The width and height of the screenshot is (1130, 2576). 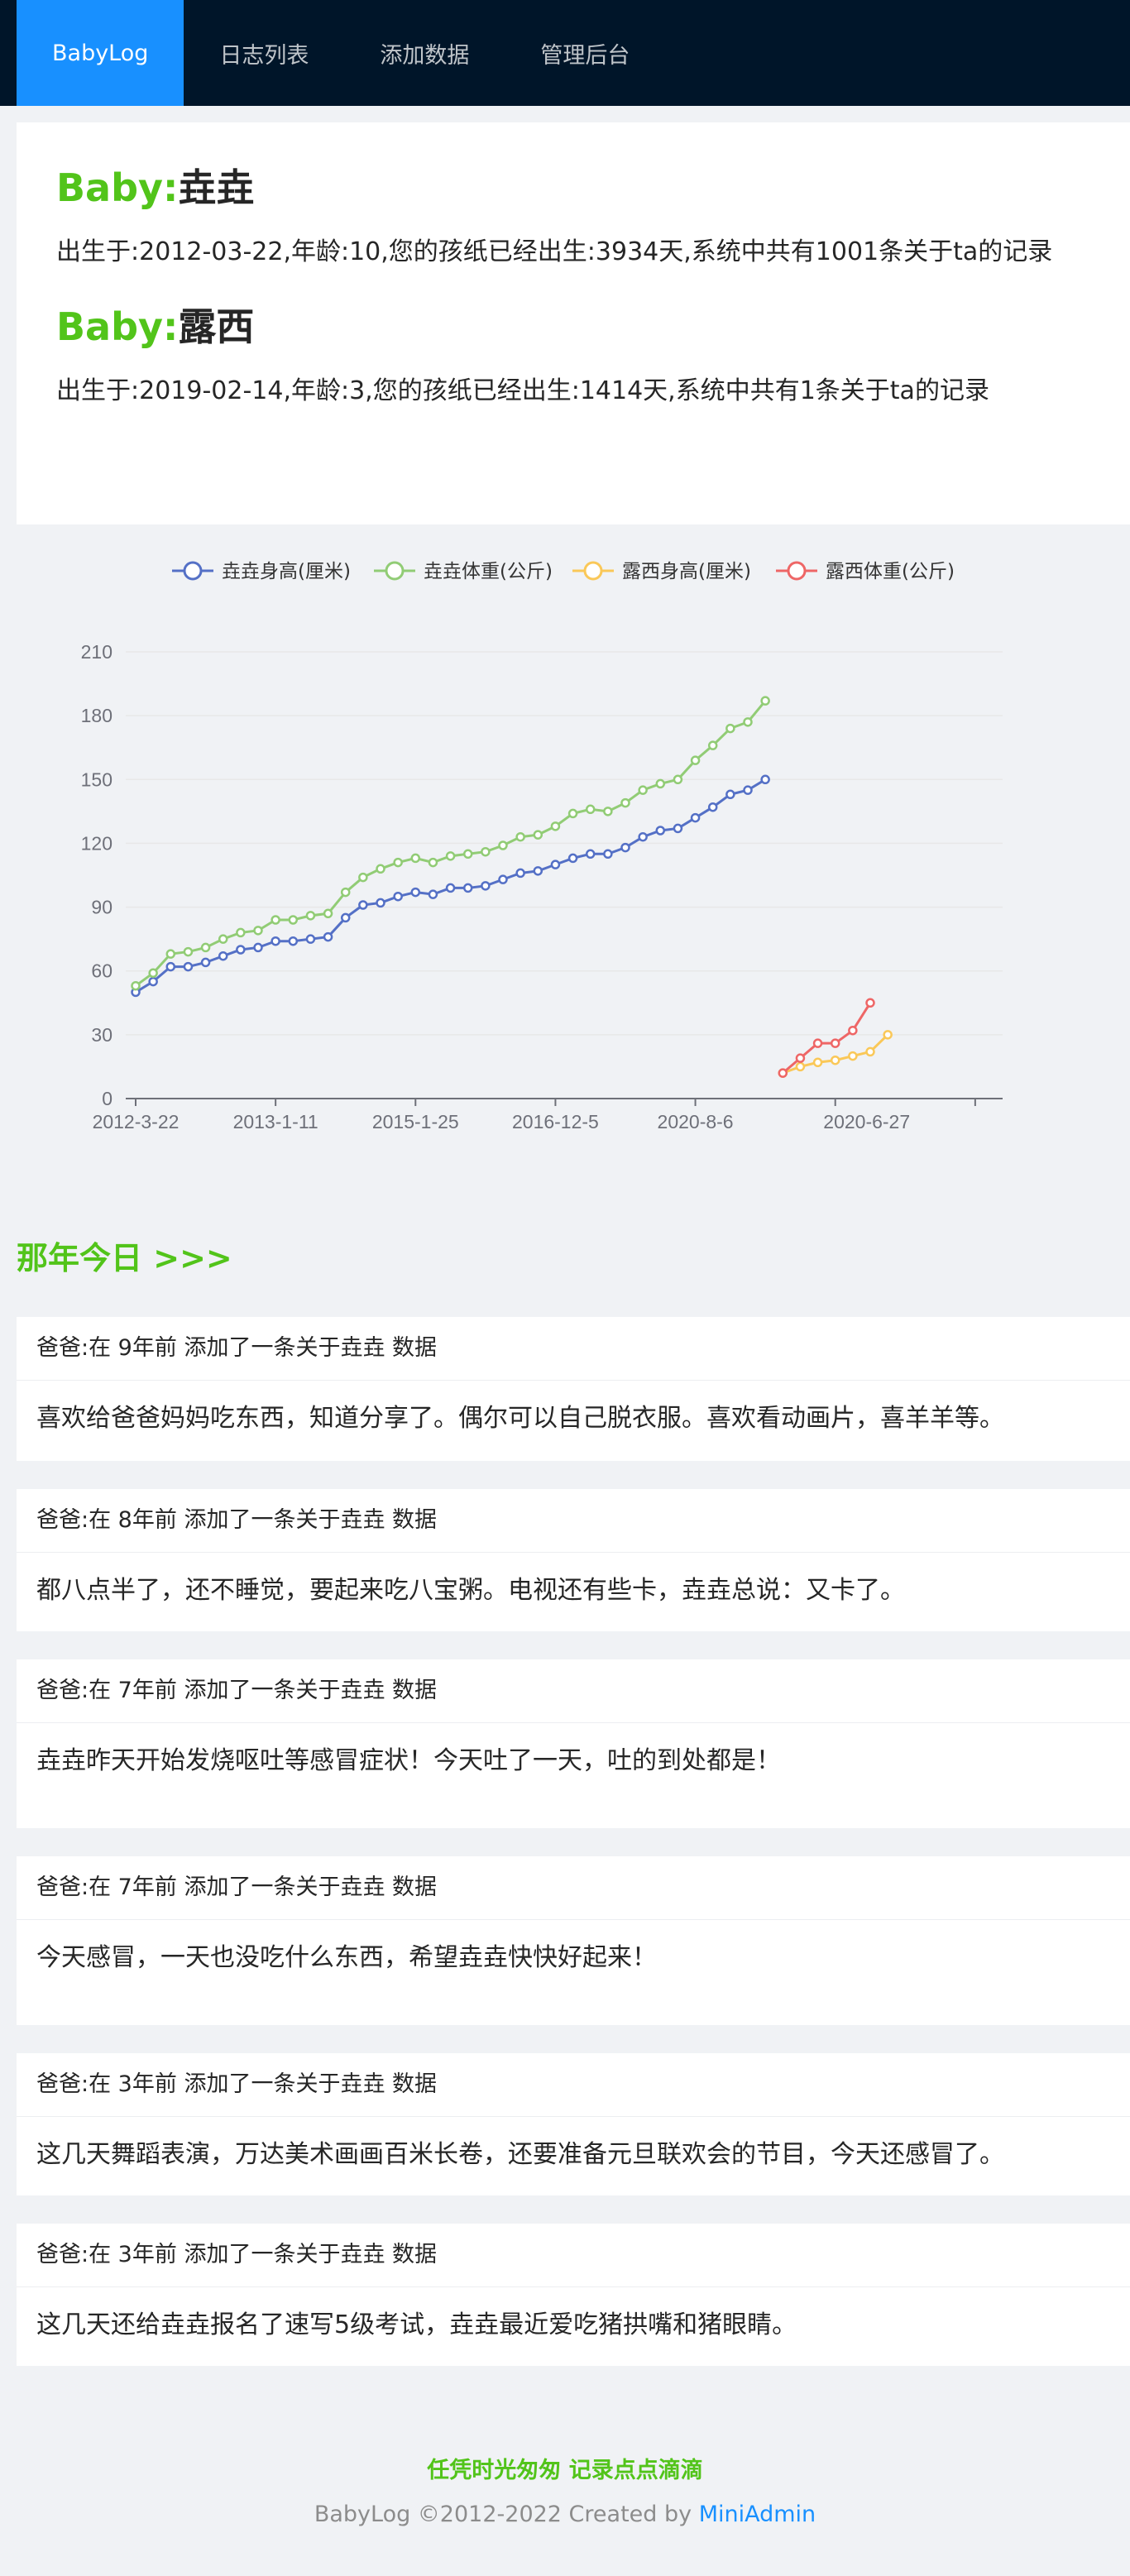 I want to click on copyright-text: BabyLog ©2012-2022 Created by, so click(x=506, y=2514).